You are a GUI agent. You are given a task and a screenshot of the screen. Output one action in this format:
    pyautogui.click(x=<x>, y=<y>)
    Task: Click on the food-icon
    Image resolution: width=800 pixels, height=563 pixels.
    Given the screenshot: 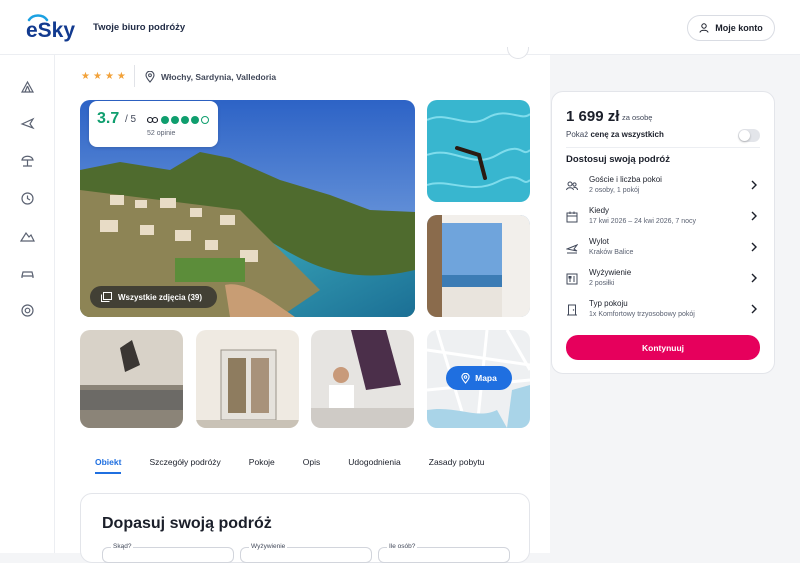 What is the action you would take?
    pyautogui.click(x=572, y=279)
    